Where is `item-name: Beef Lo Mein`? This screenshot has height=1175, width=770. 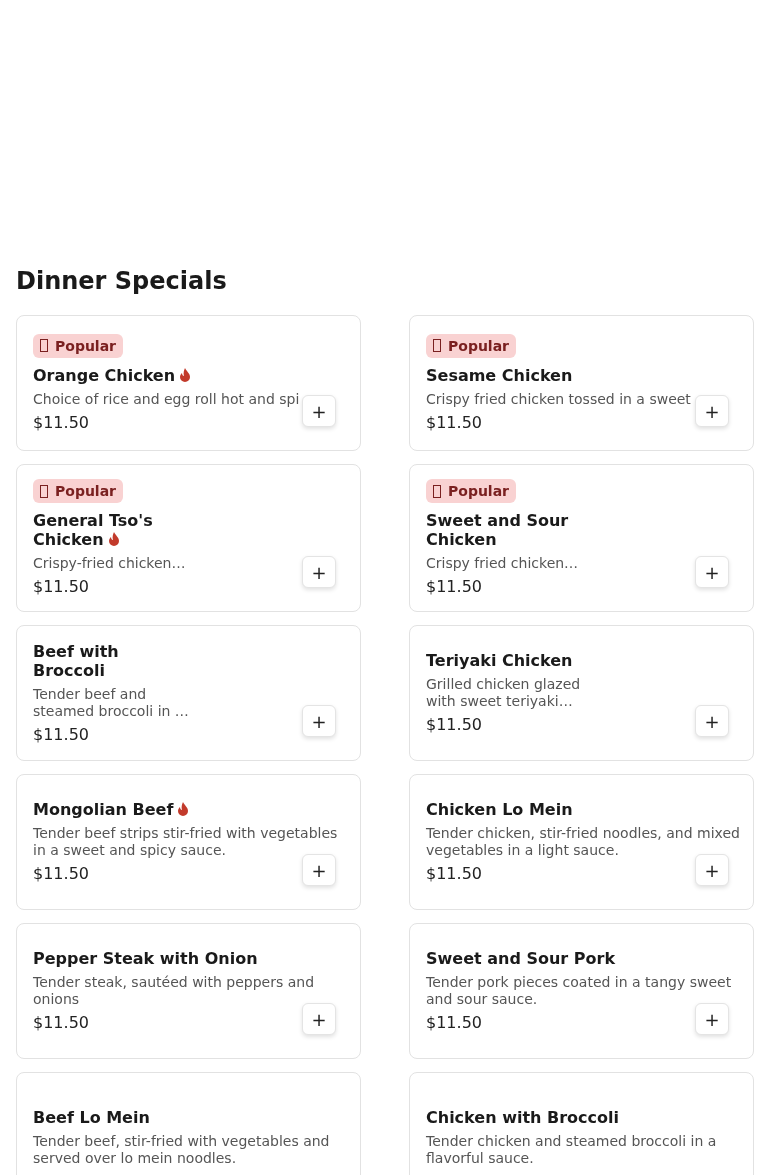 item-name: Beef Lo Mein is located at coordinates (91, 1118).